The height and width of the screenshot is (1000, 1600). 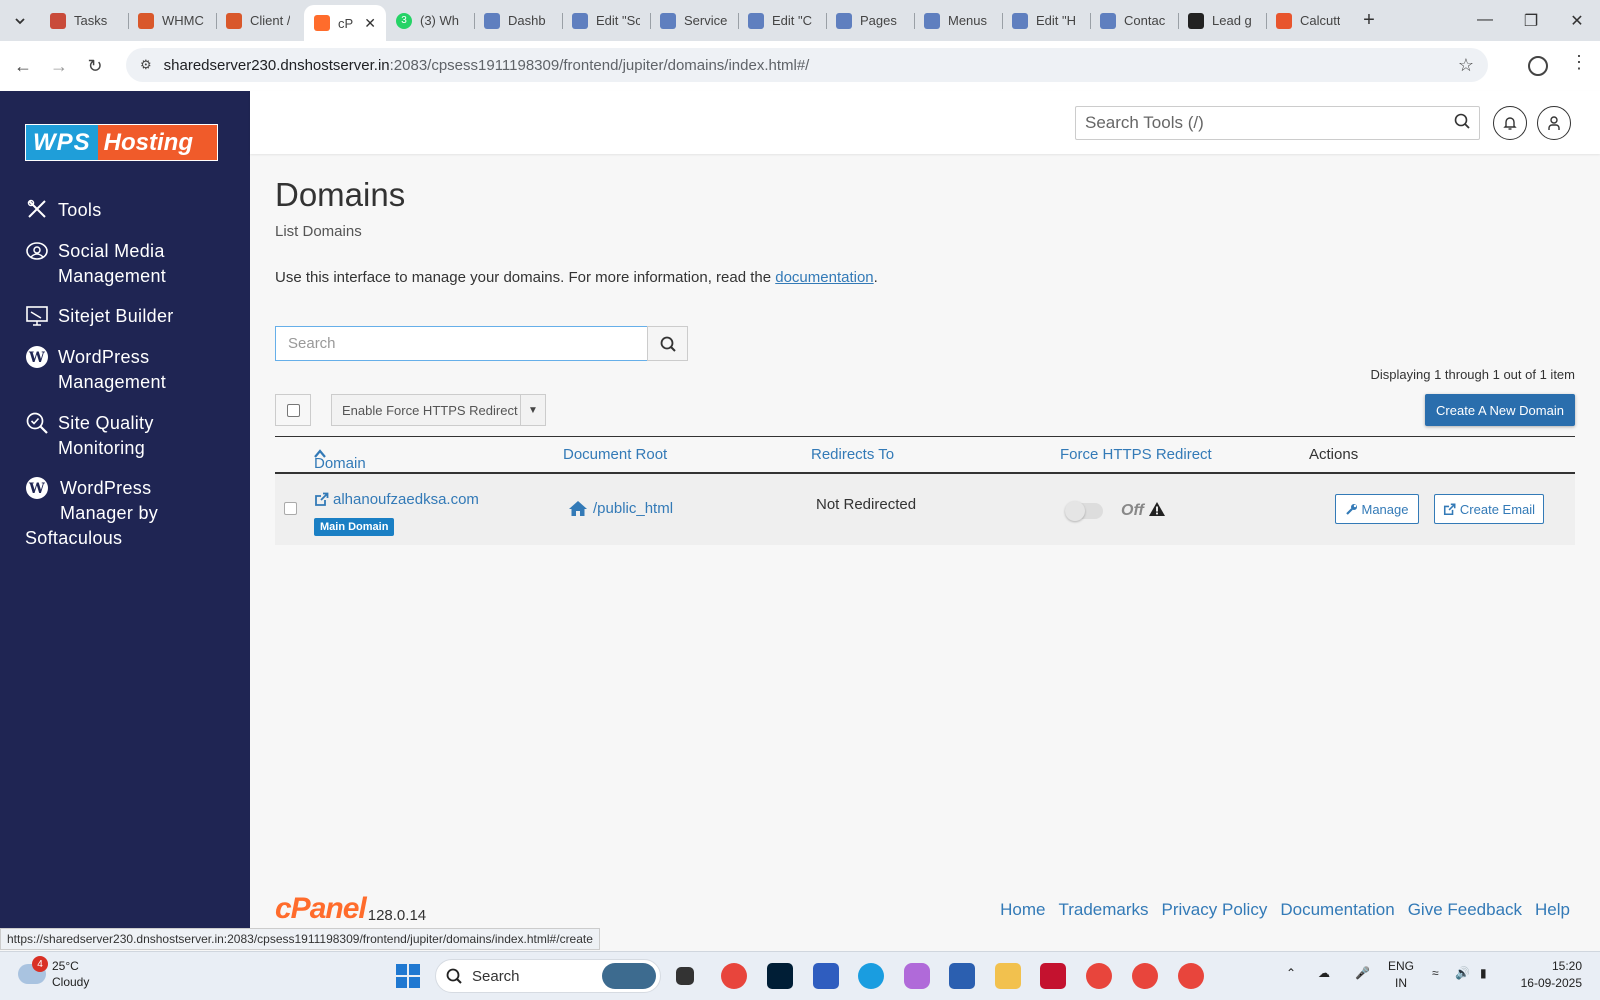 What do you see at coordinates (1489, 509) in the screenshot?
I see `create-email-button: Create Email` at bounding box center [1489, 509].